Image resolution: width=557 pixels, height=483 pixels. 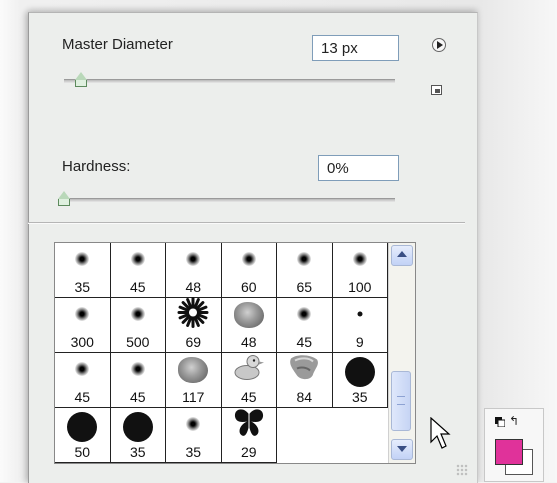 I want to click on butterfly-brush-icon, so click(x=249, y=425).